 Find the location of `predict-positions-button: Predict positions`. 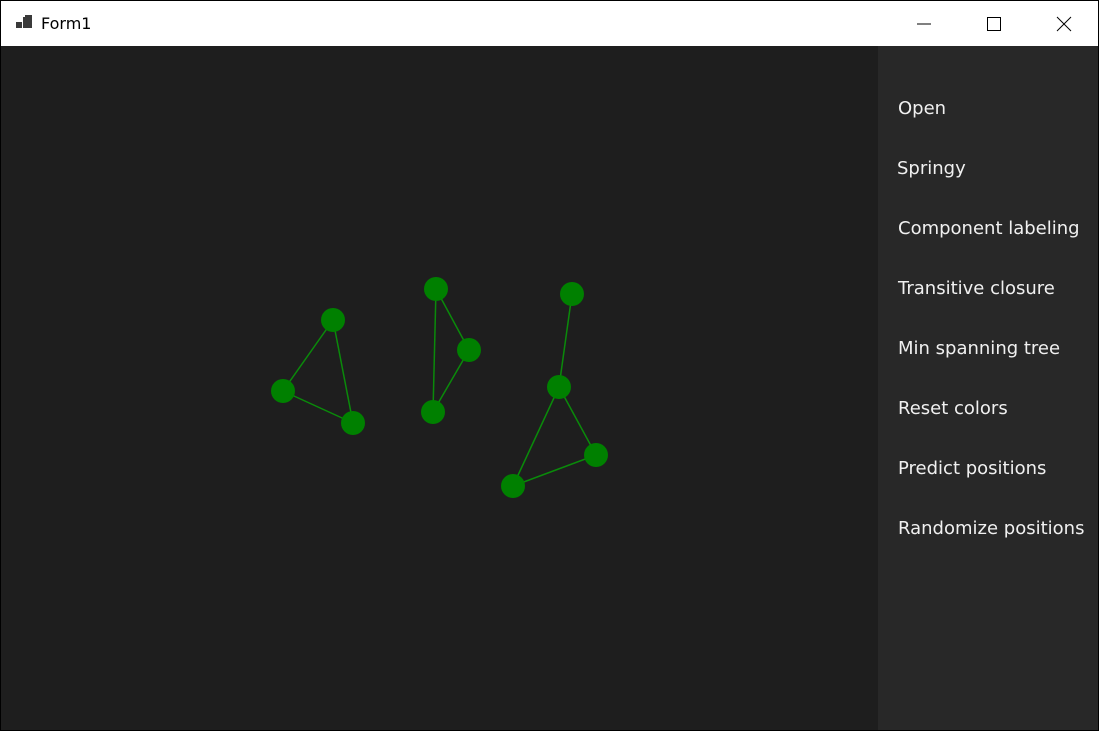

predict-positions-button: Predict positions is located at coordinates (972, 469).